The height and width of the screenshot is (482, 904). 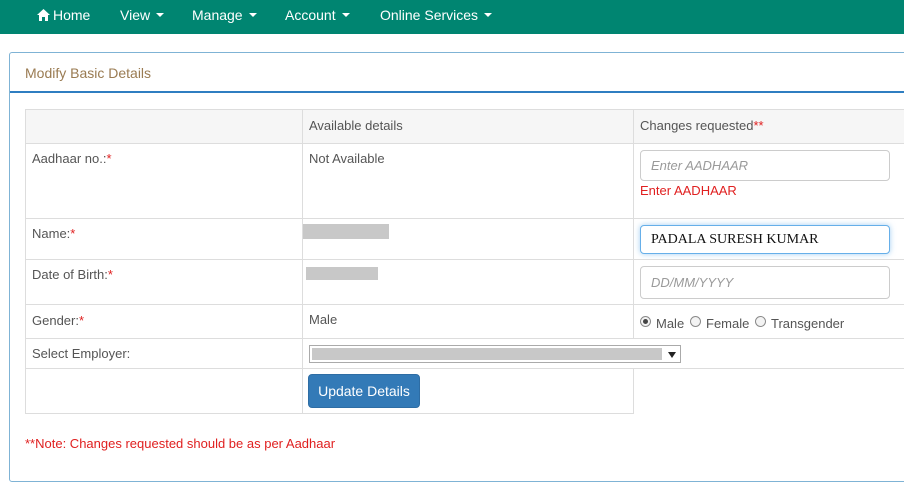 What do you see at coordinates (135, 15) in the screenshot?
I see `nav-view-label: View` at bounding box center [135, 15].